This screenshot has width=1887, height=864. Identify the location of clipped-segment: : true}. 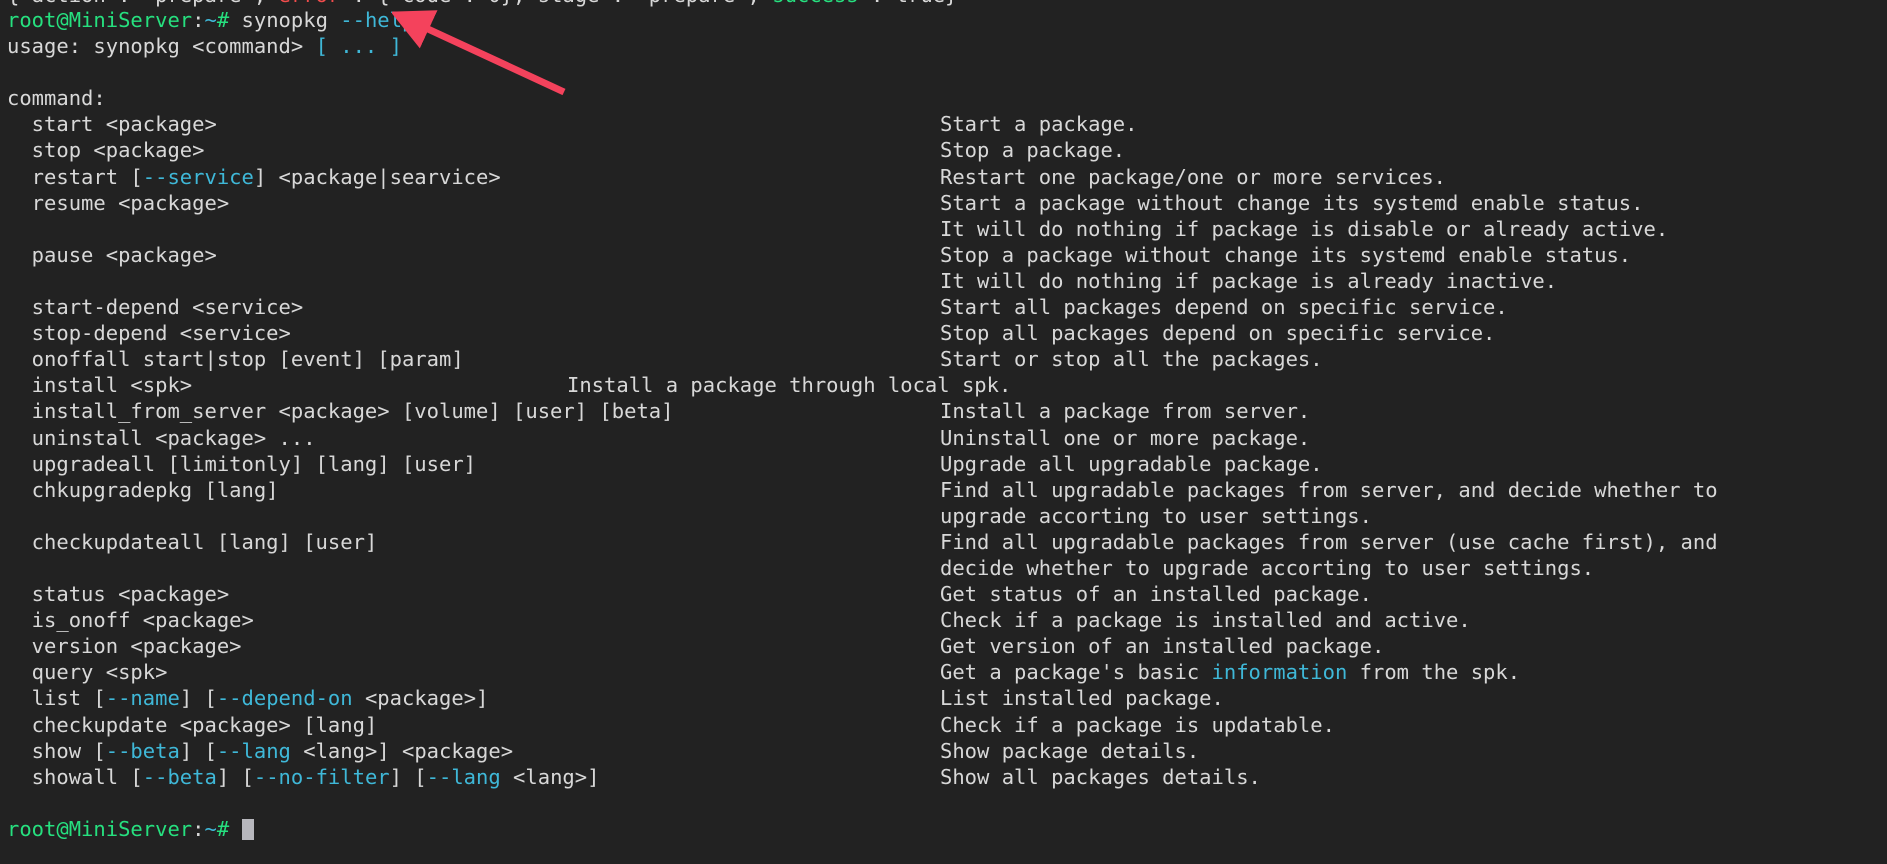
(908, 3).